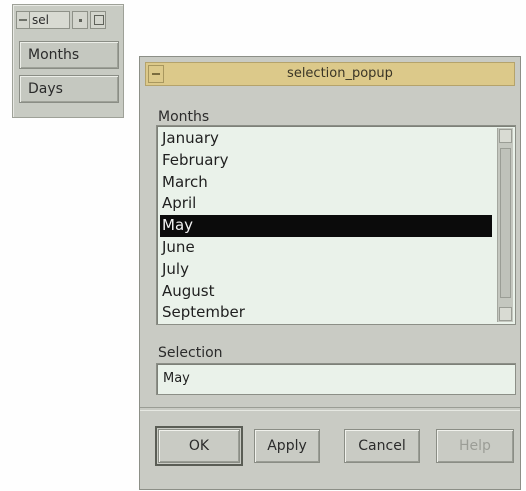  I want to click on list-item: April, so click(326, 204).